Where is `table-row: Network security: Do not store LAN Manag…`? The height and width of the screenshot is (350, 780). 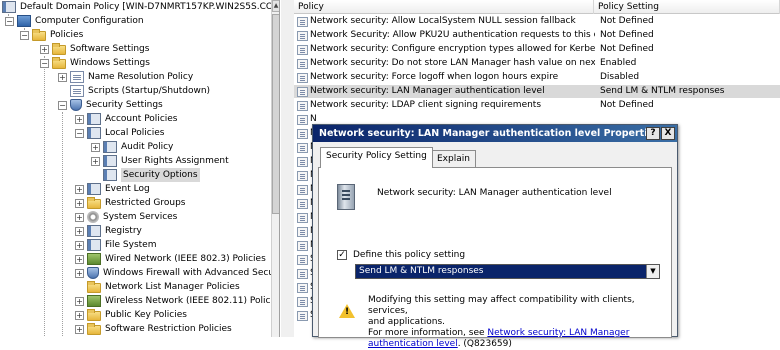 table-row: Network security: Do not store LAN Manag… is located at coordinates (537, 63).